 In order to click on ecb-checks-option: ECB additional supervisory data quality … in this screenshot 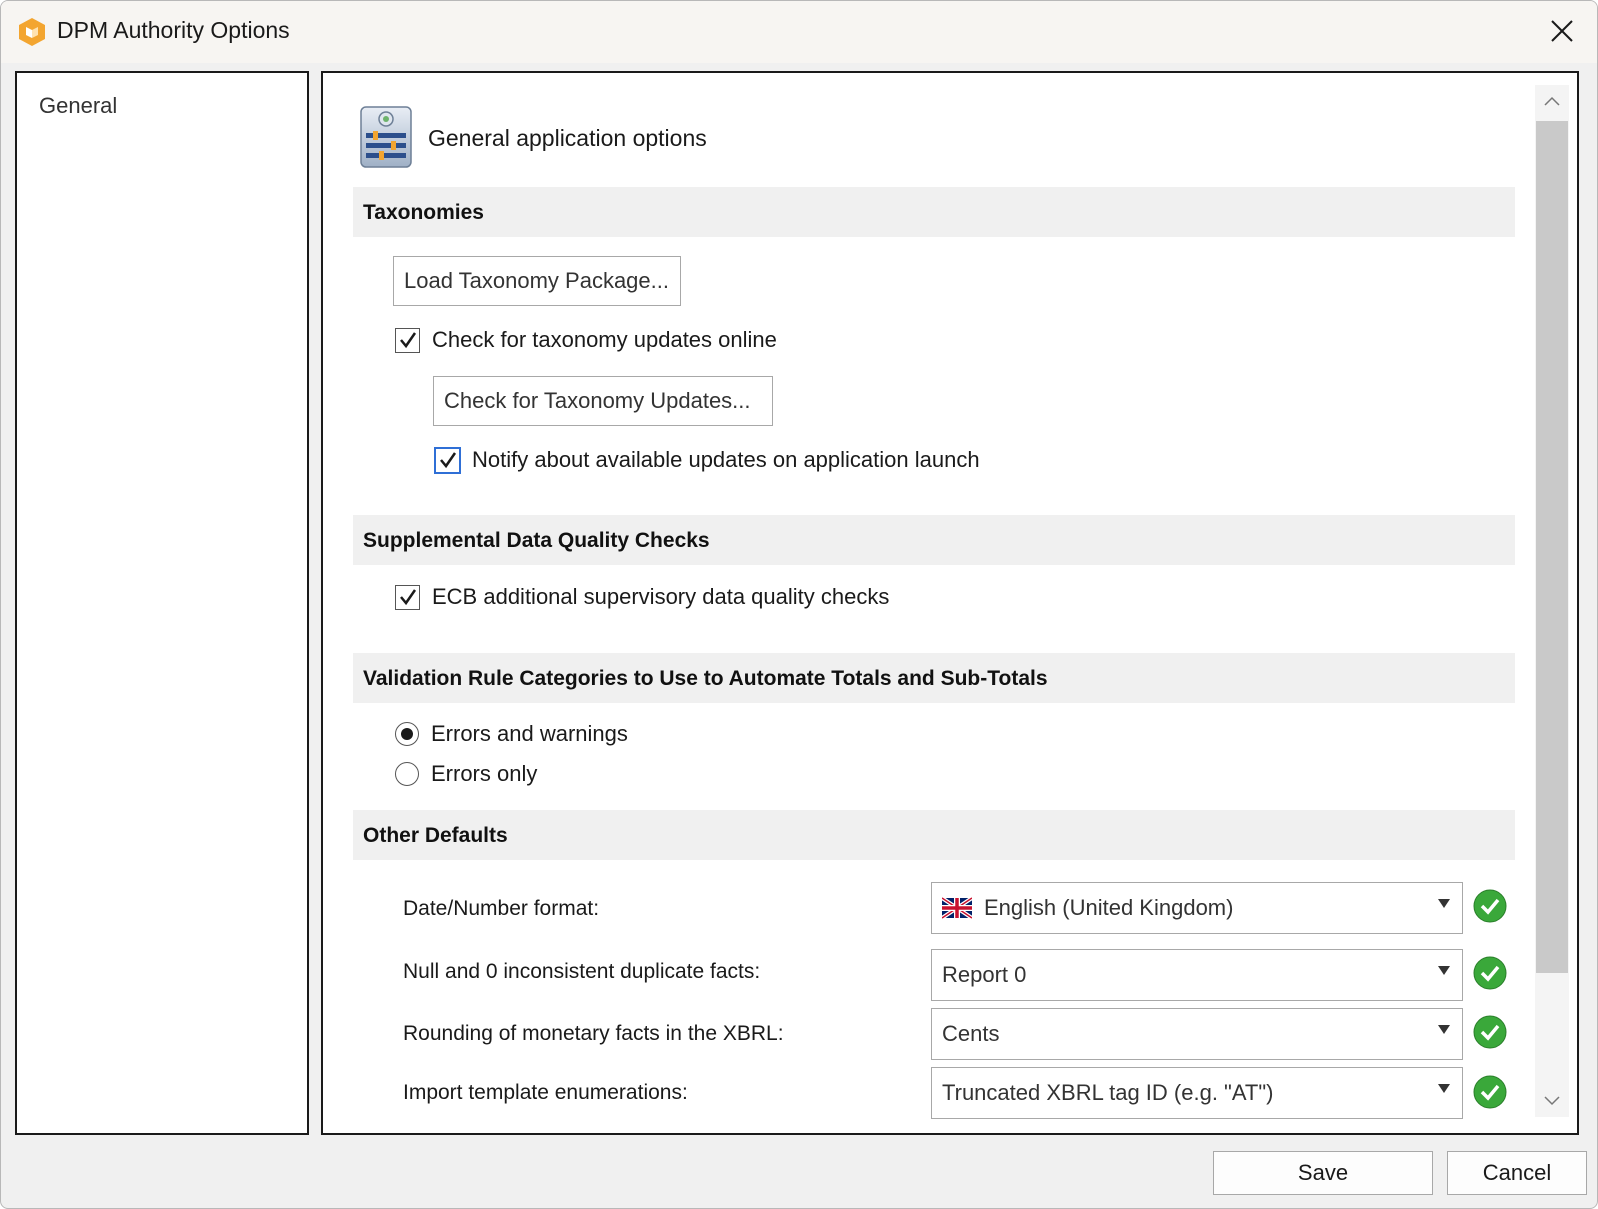, I will do `click(642, 597)`.